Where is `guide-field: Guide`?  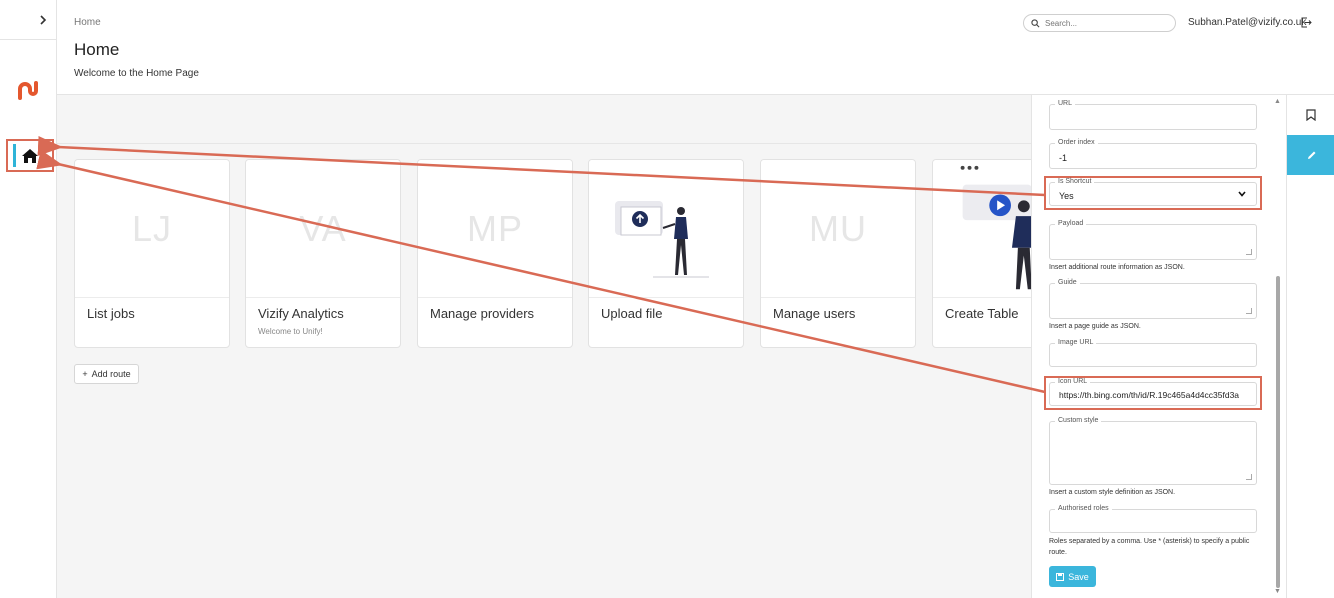
guide-field: Guide is located at coordinates (1153, 299).